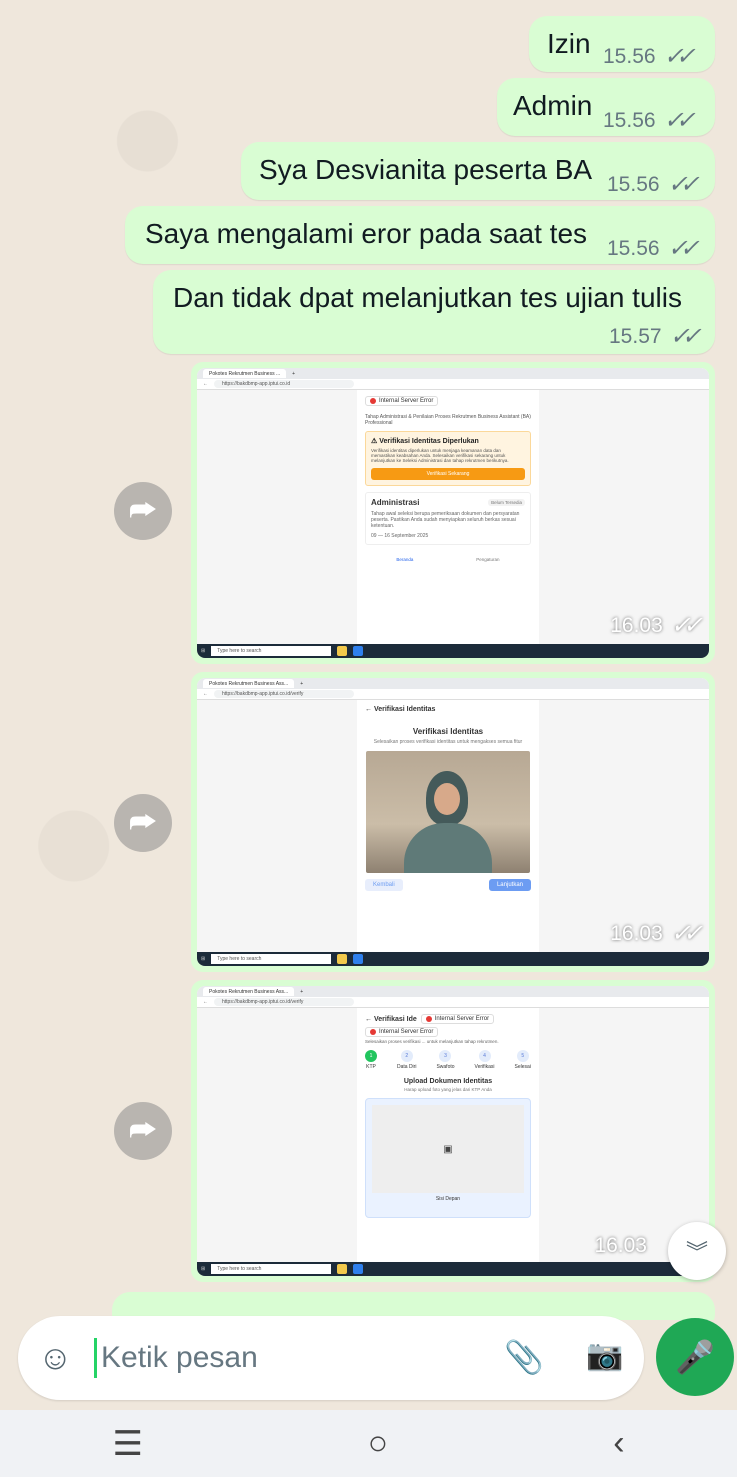  What do you see at coordinates (284, 384) in the screenshot?
I see `browser-url: https://bakdbmp-app.iptui.co.id` at bounding box center [284, 384].